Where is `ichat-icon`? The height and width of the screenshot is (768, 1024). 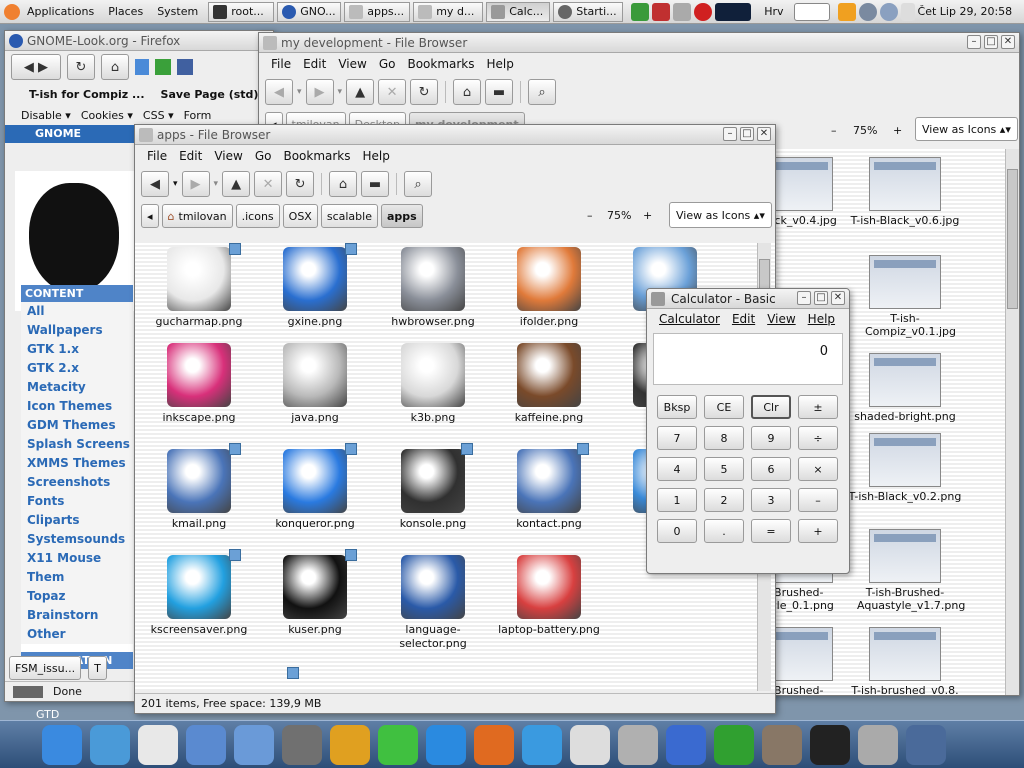
ichat-icon is located at coordinates (542, 745).